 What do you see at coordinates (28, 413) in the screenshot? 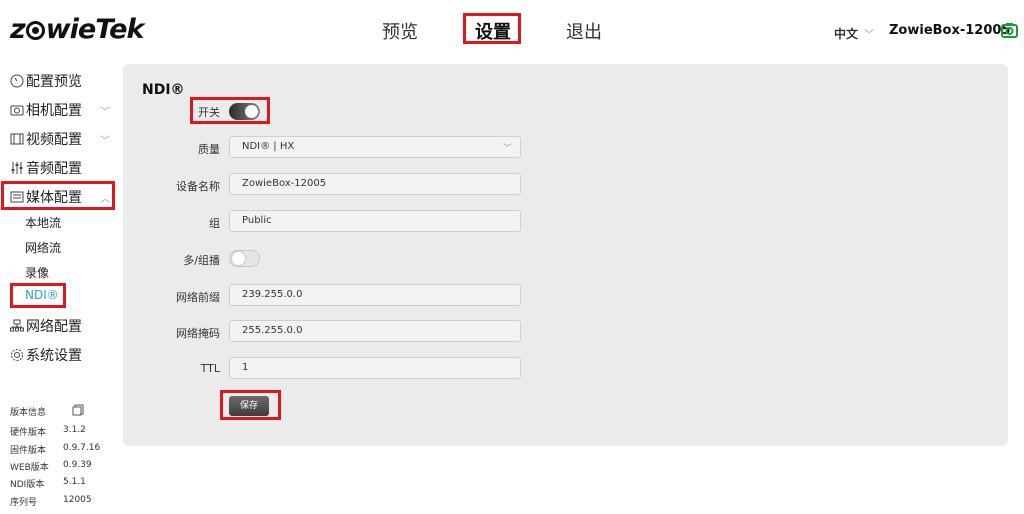
I see `version-info-title: 版本信息` at bounding box center [28, 413].